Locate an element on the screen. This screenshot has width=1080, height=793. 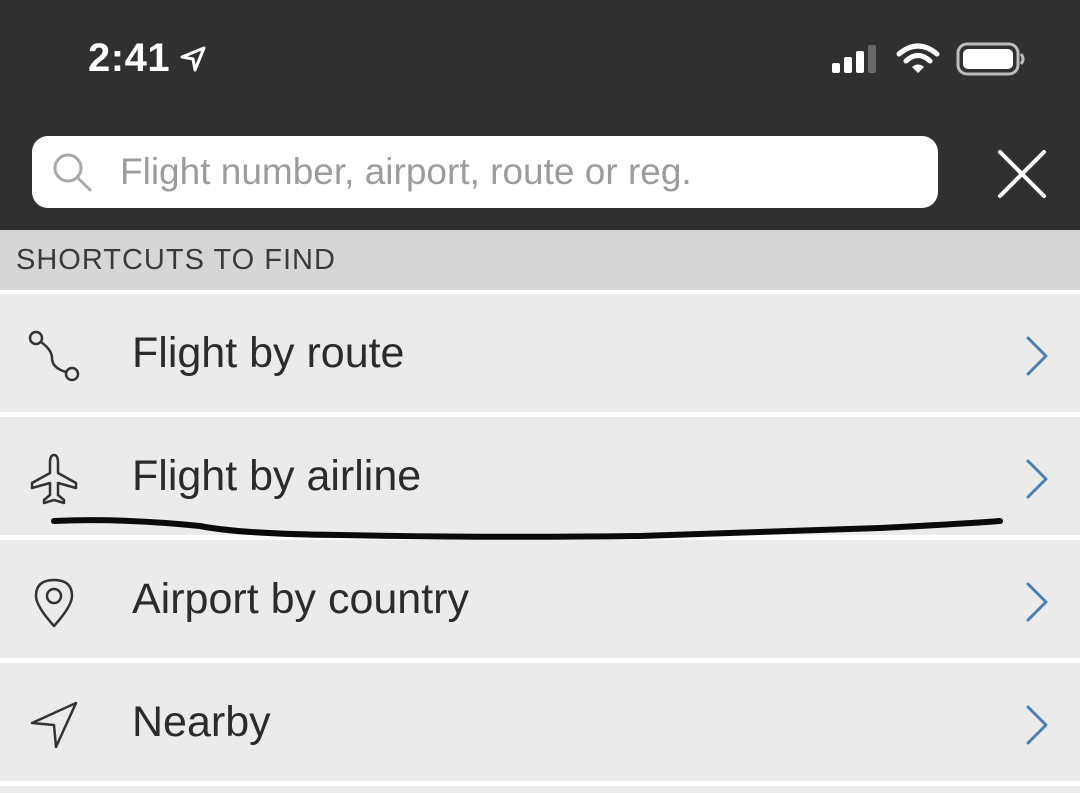
route-icon is located at coordinates (54, 356).